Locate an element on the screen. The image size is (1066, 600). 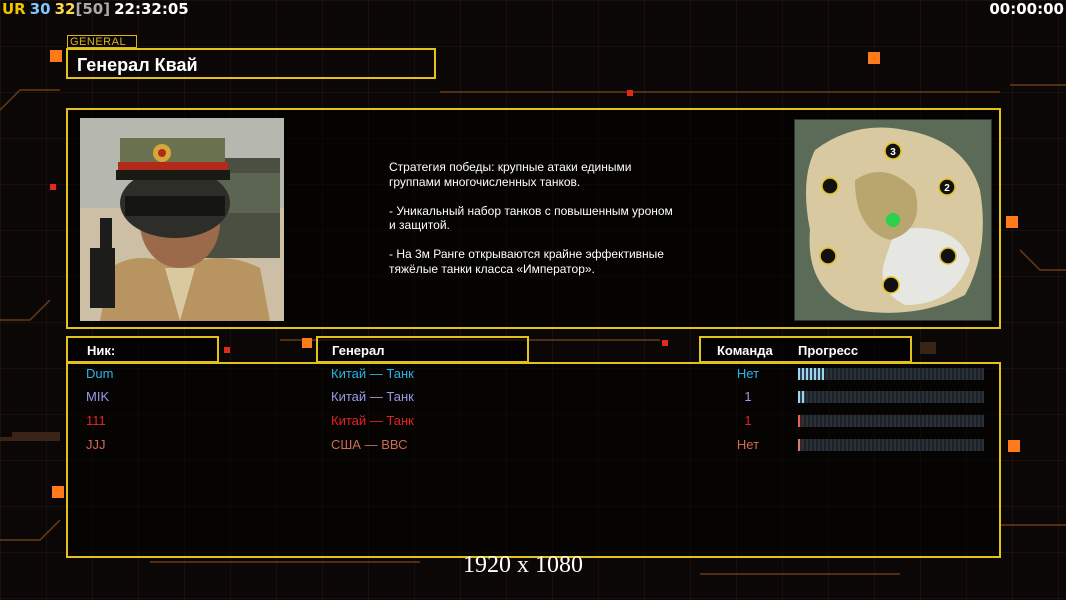
resolution-label: 1920 x 1080 is located at coordinates (523, 565).